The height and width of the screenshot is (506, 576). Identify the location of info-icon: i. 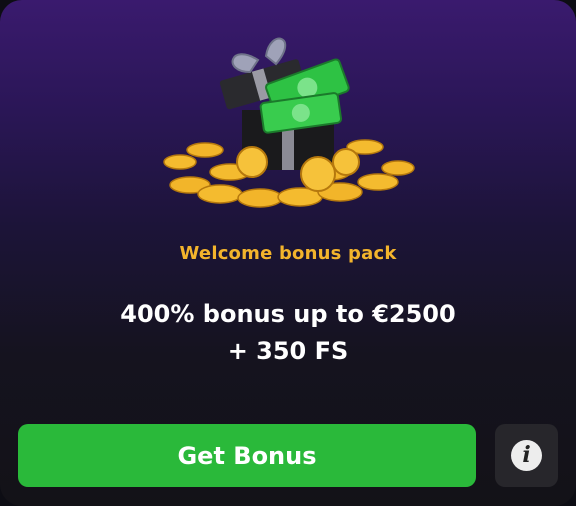
(526, 455).